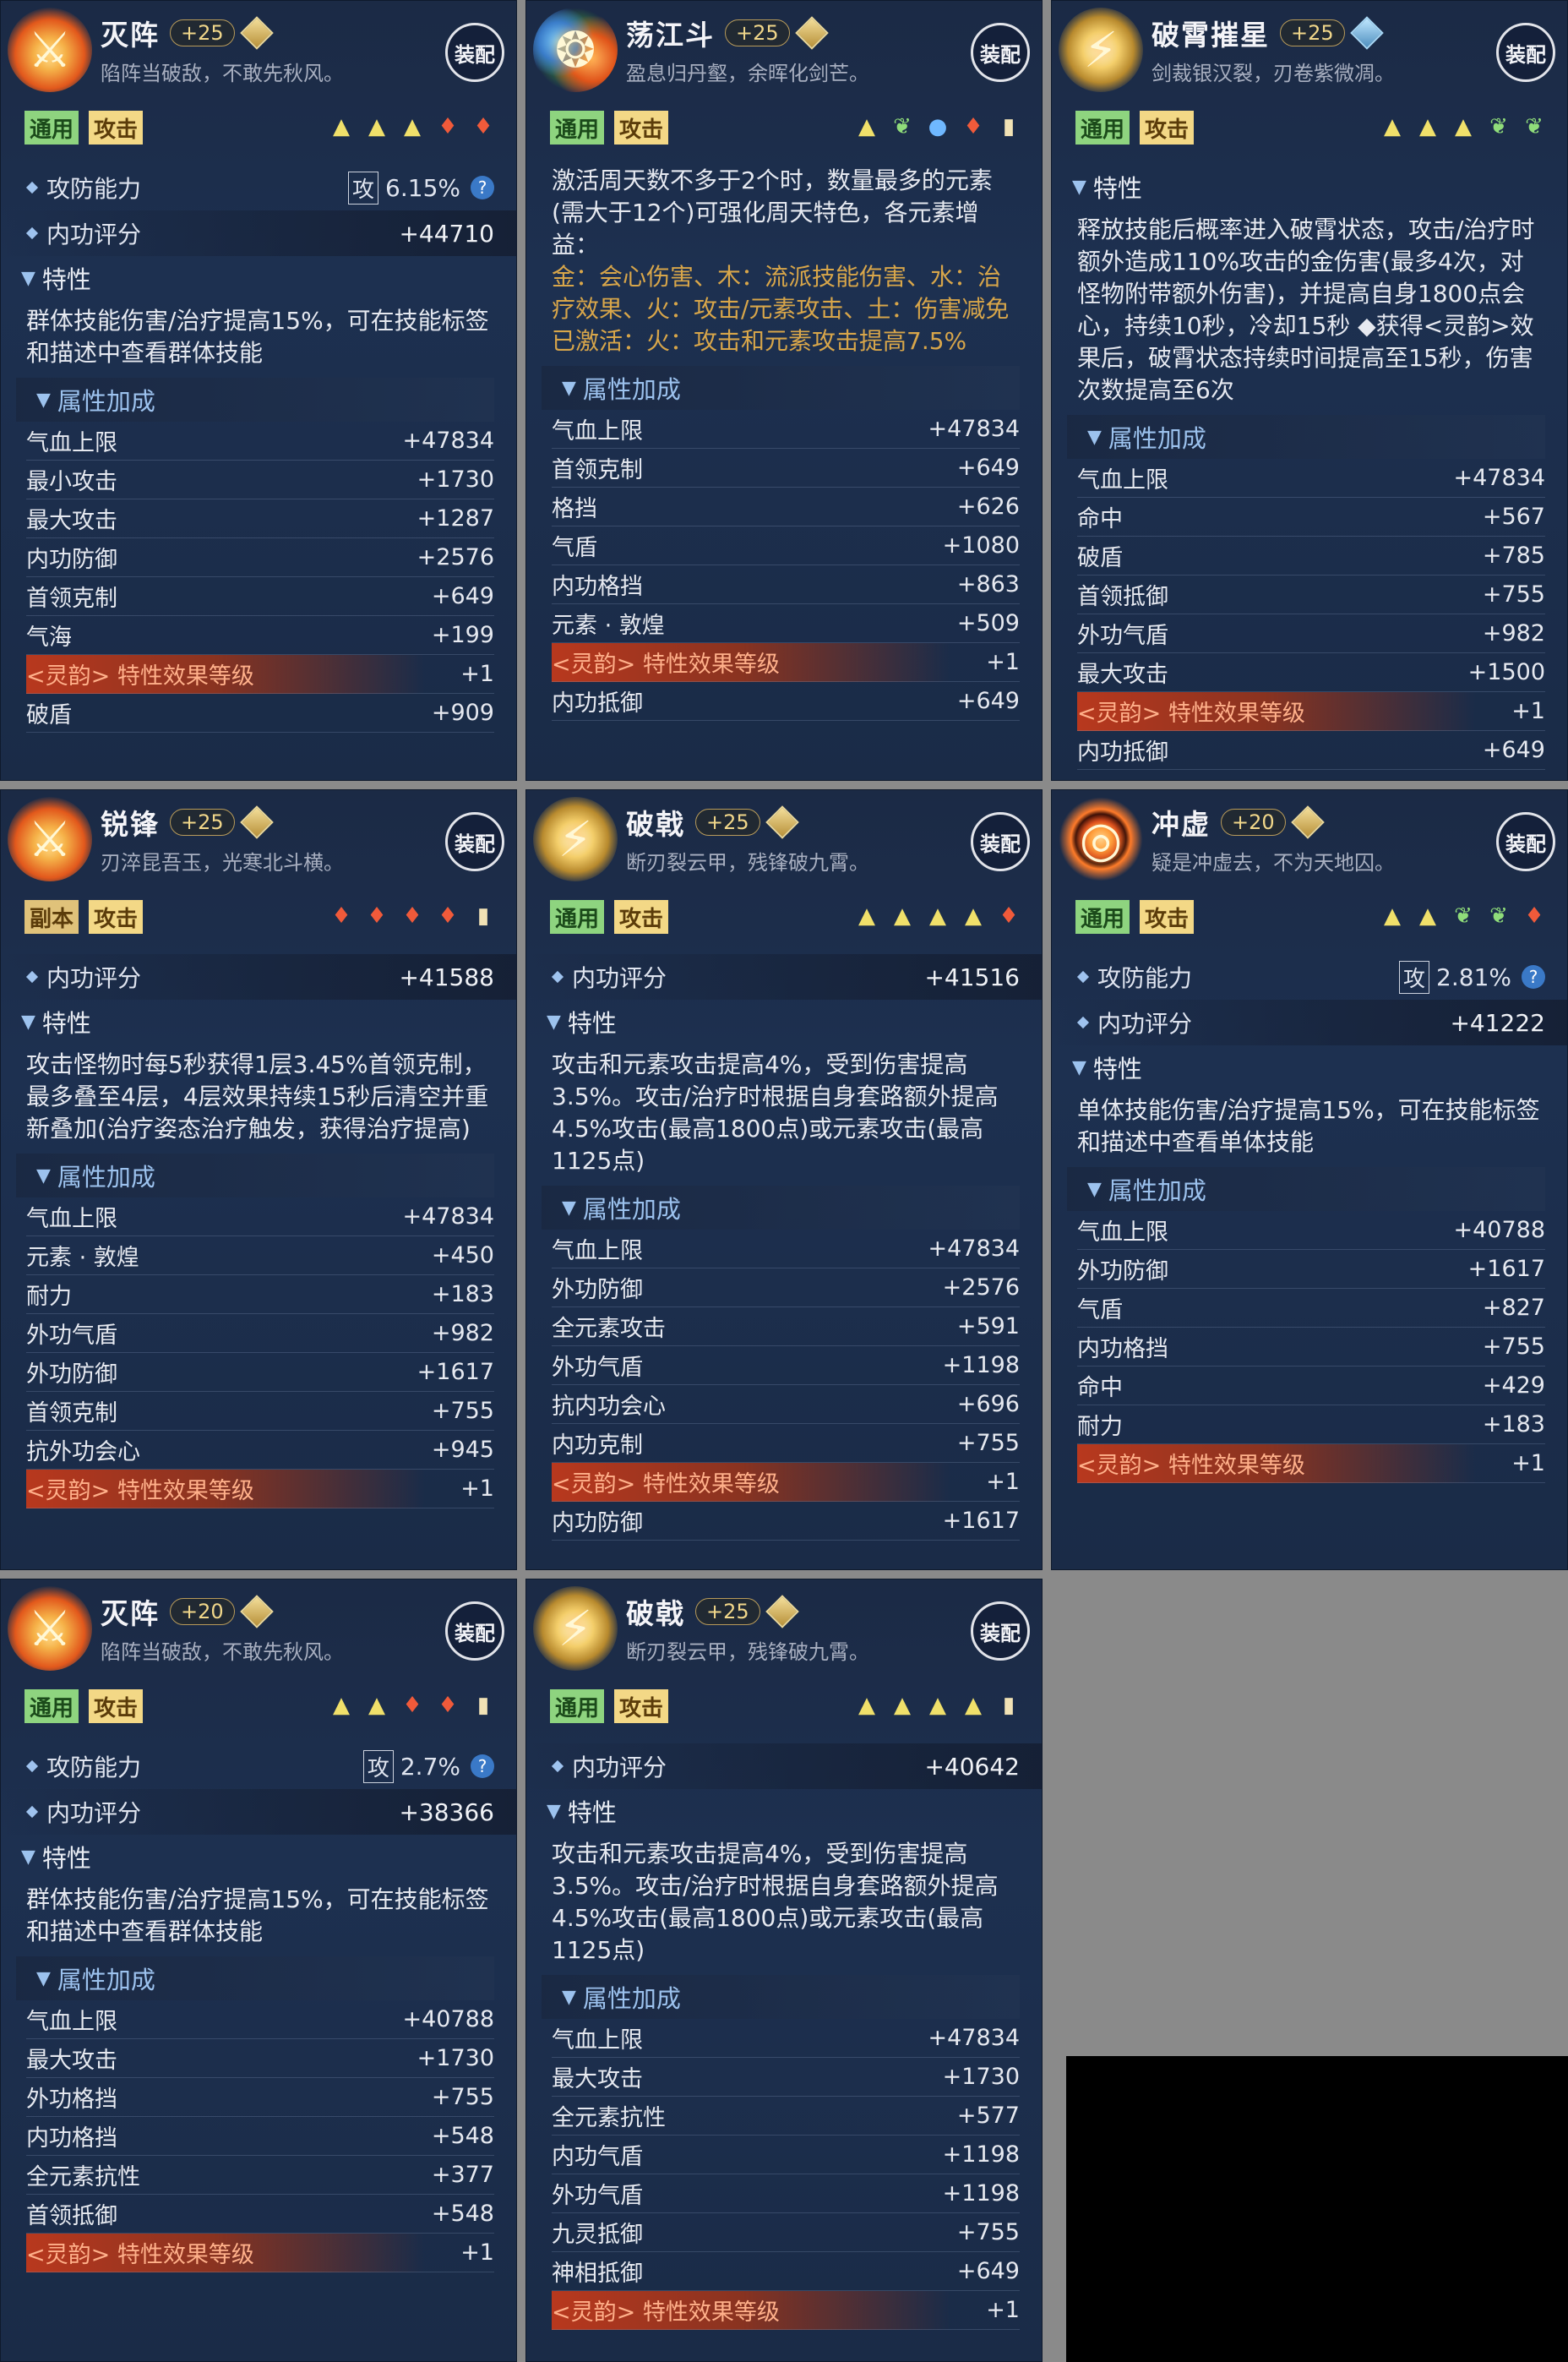  What do you see at coordinates (1309, 840) in the screenshot?
I see `card-header: ◎ 冲虚 +20 疑是冲虚去，不为天地囚。 装配` at bounding box center [1309, 840].